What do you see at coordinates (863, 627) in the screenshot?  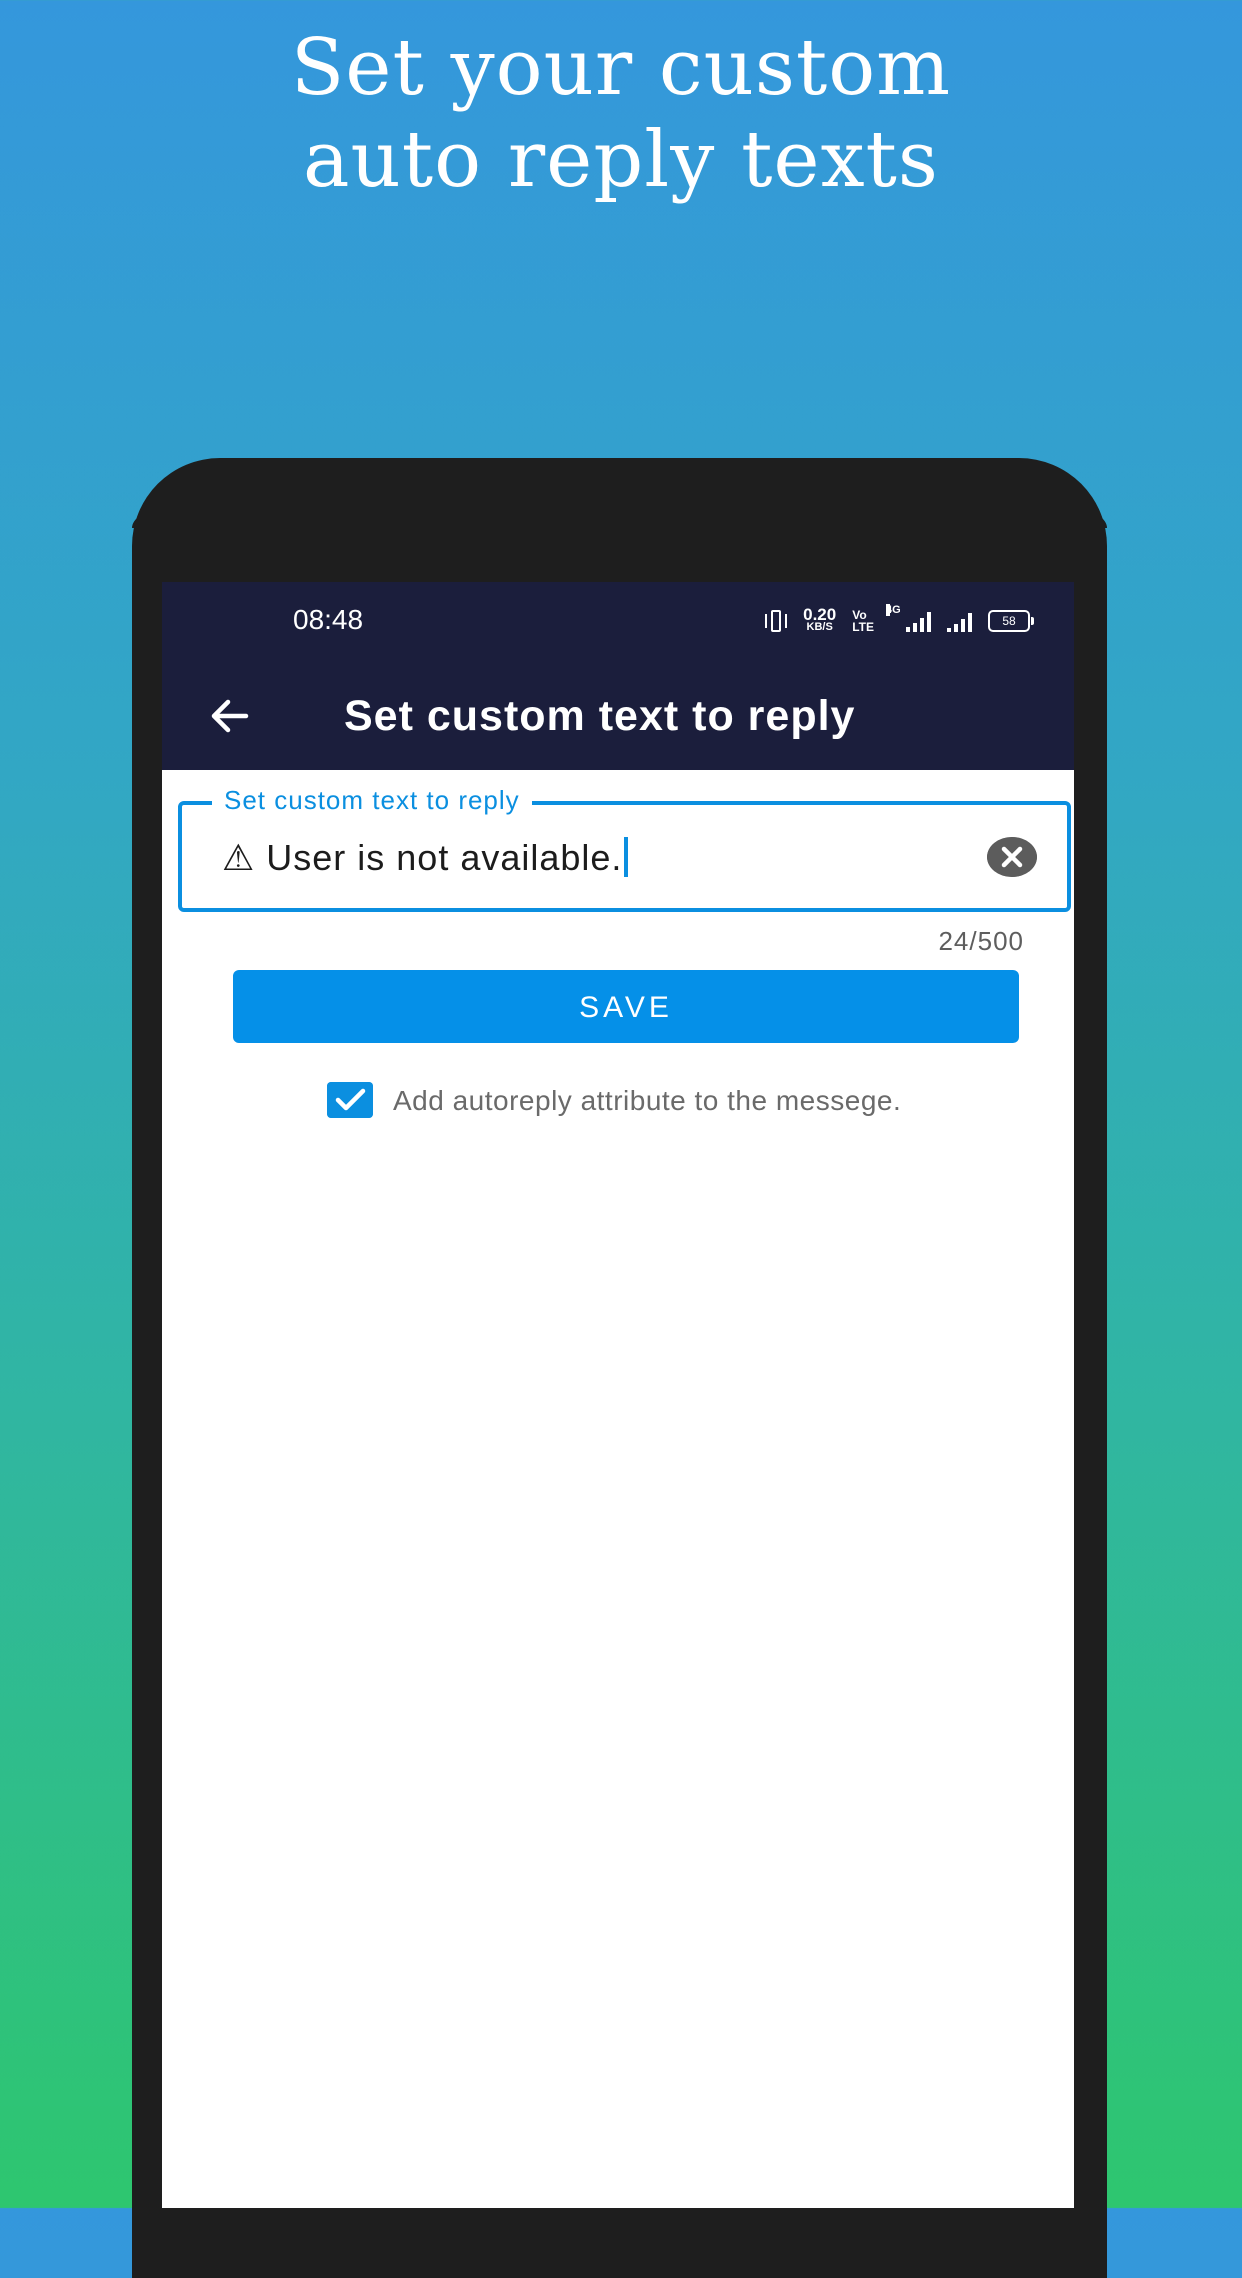 I see `volte-bottom: LTE` at bounding box center [863, 627].